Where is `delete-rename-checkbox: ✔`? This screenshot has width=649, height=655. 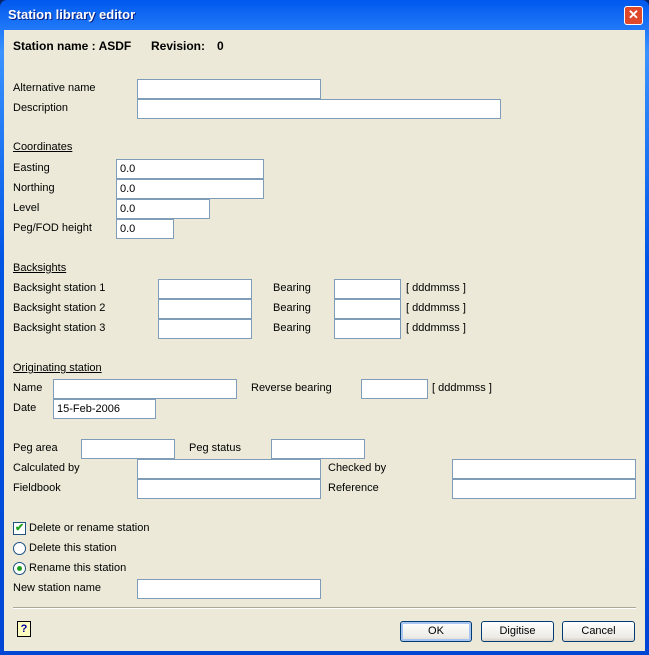
delete-rename-checkbox: ✔ is located at coordinates (19, 528).